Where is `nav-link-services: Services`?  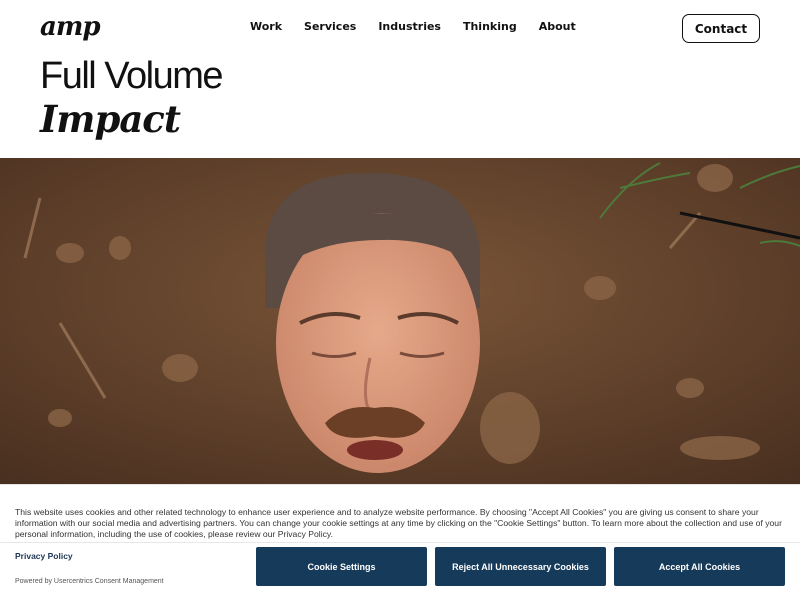
nav-link-services: Services is located at coordinates (330, 27).